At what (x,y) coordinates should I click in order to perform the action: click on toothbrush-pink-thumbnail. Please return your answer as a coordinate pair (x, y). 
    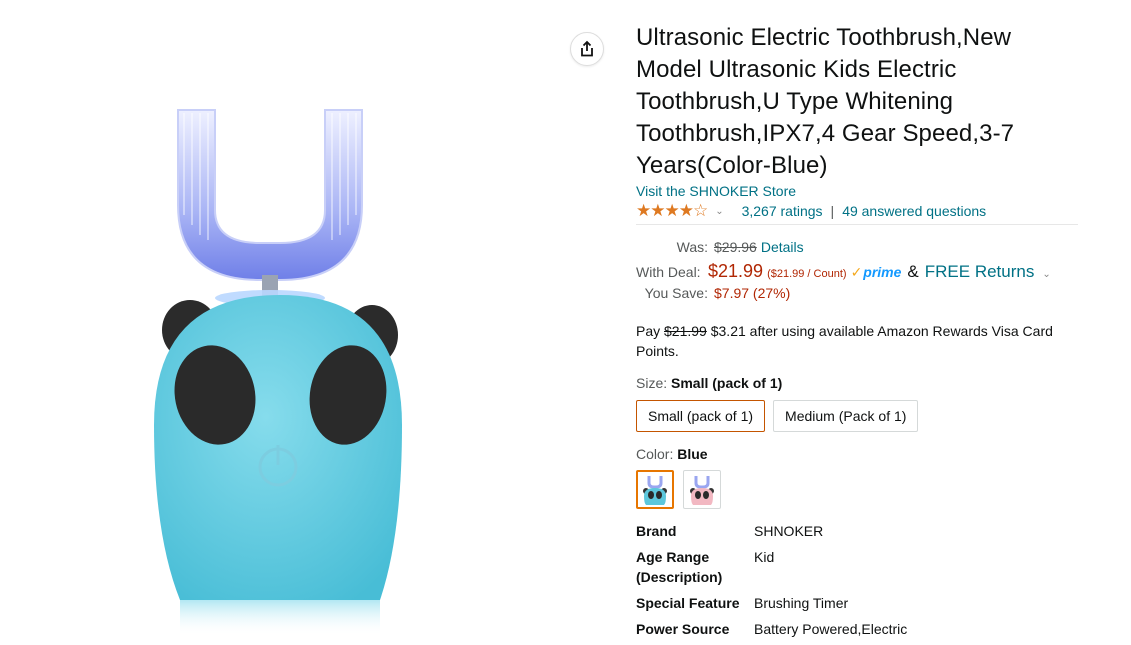
    Looking at the image, I should click on (702, 490).